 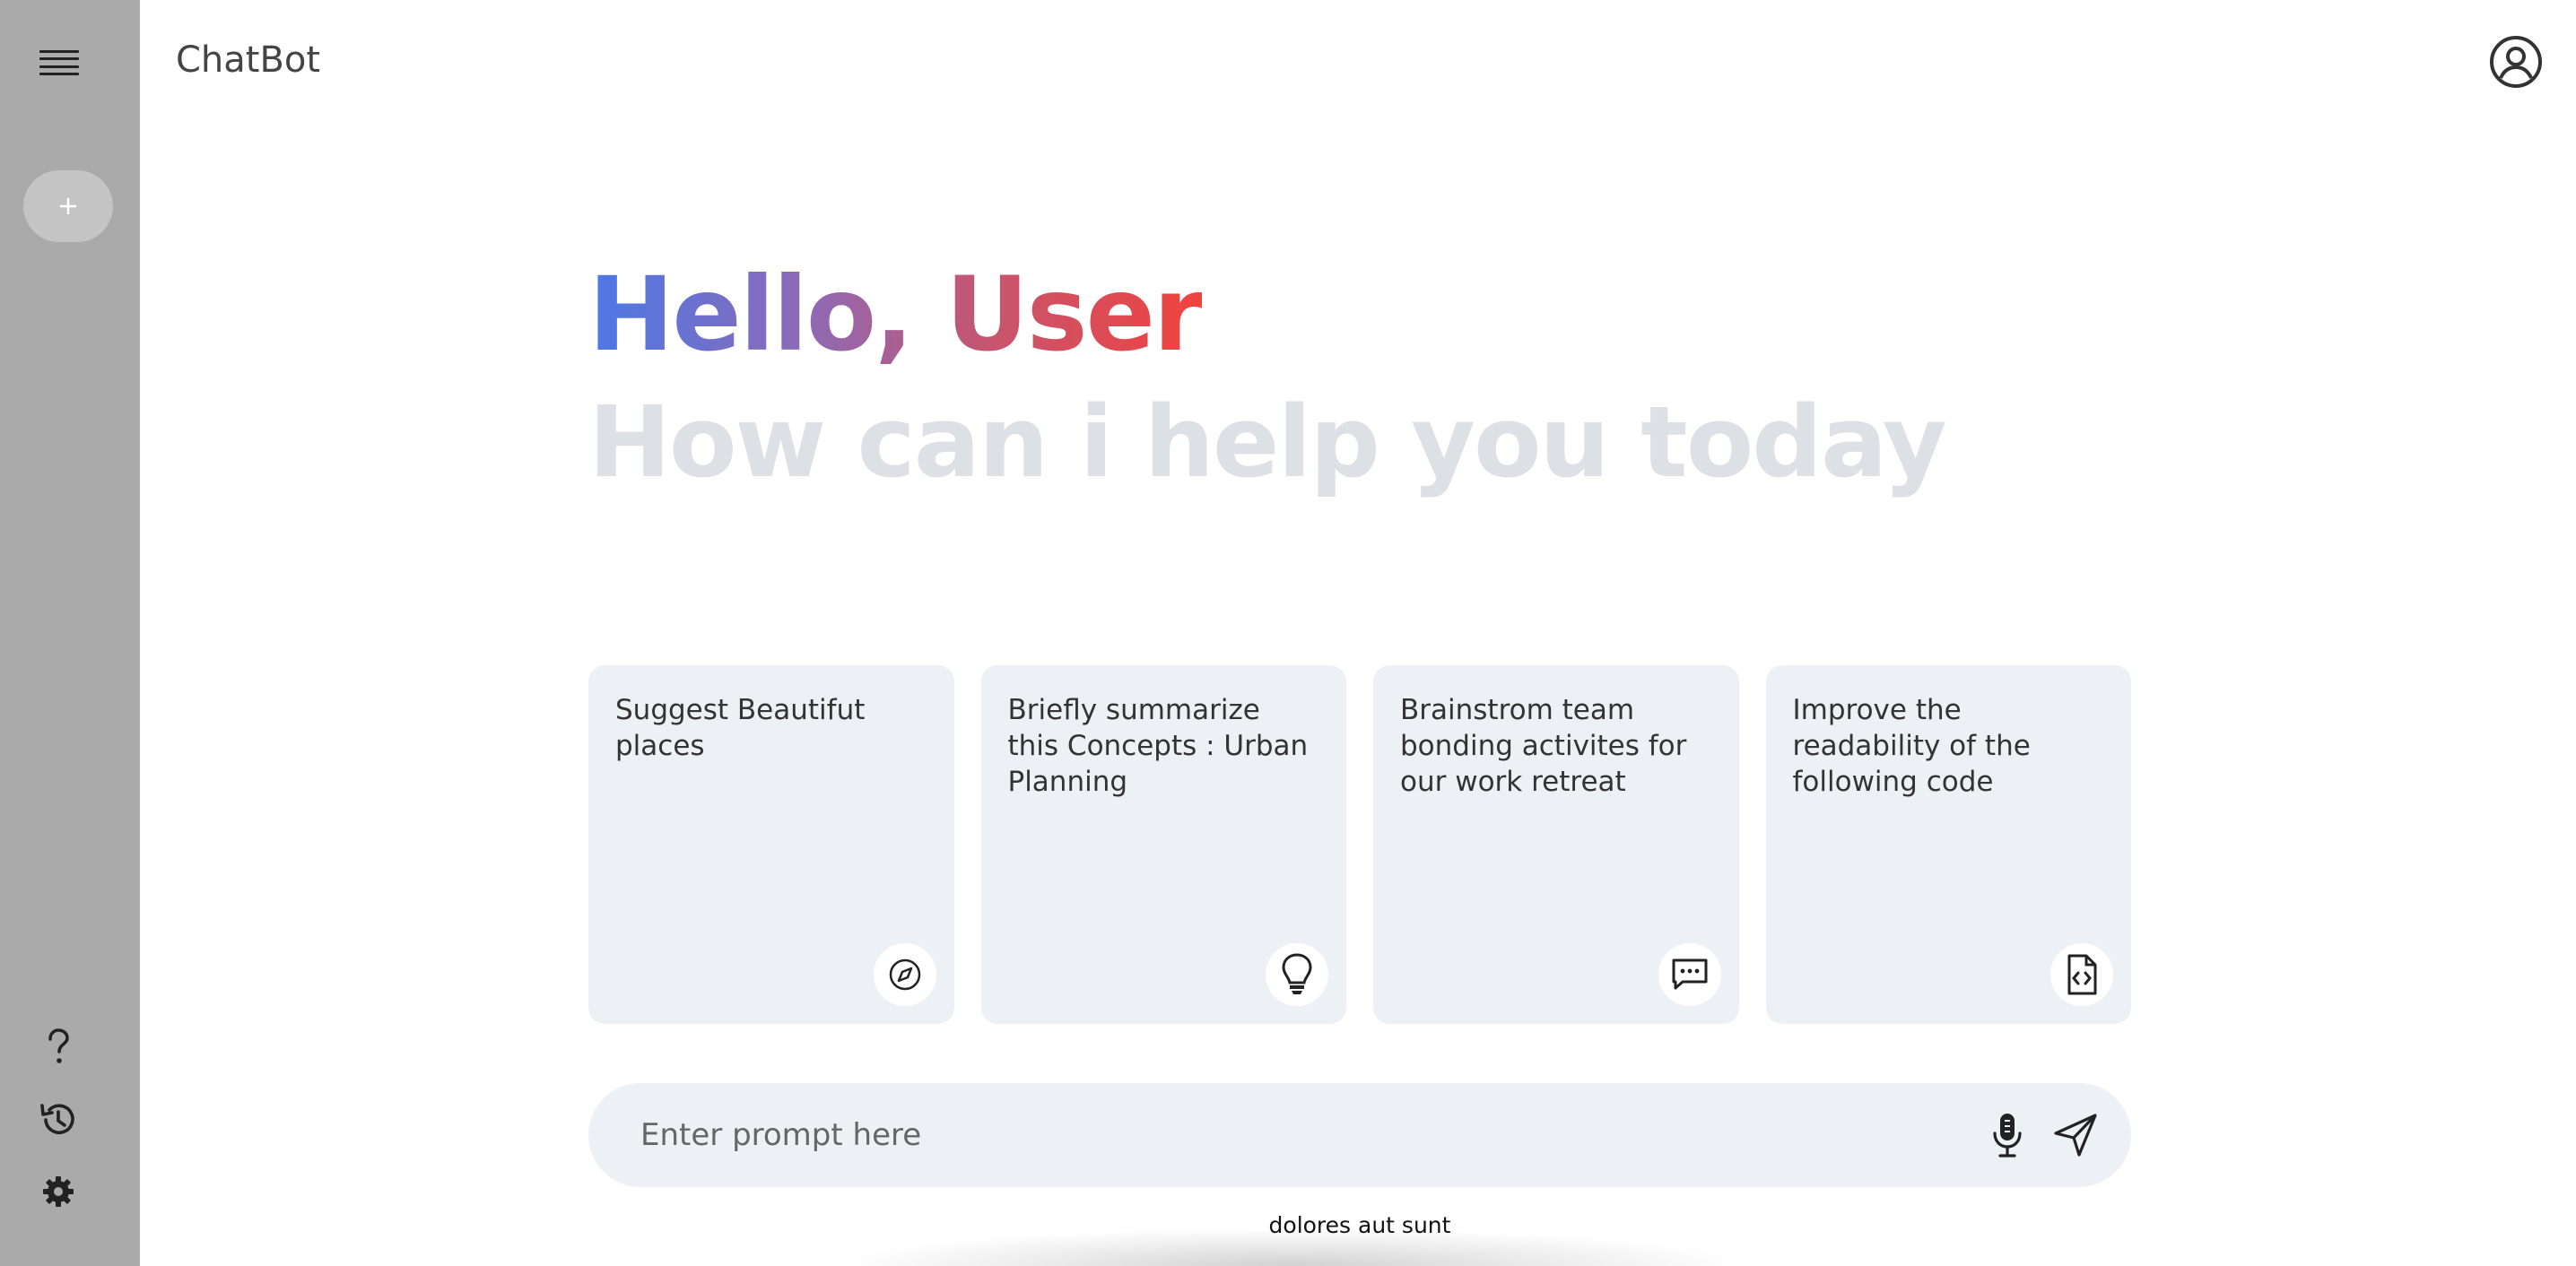 What do you see at coordinates (1297, 974) in the screenshot?
I see `lightbulb-icon` at bounding box center [1297, 974].